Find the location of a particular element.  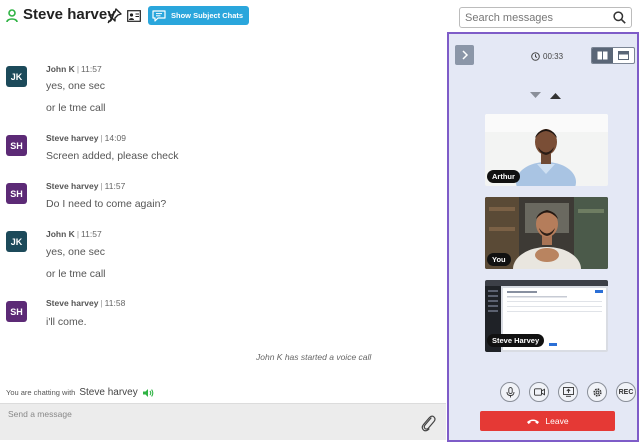

record-label: REC is located at coordinates (626, 392).